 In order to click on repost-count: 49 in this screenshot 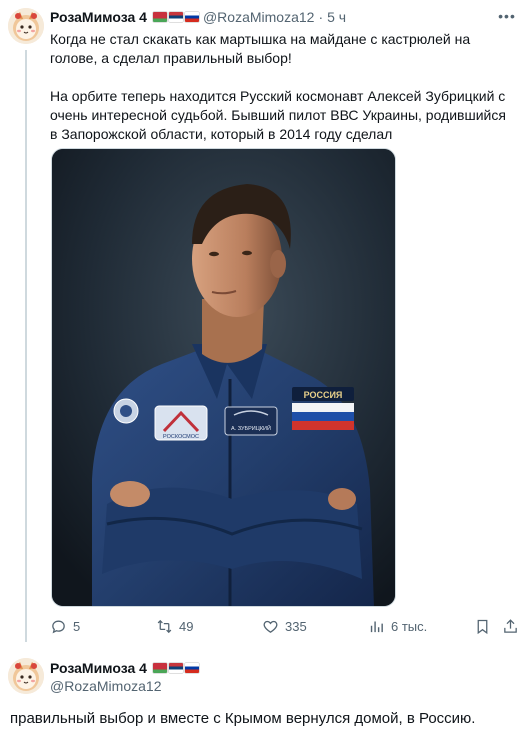, I will do `click(186, 626)`.